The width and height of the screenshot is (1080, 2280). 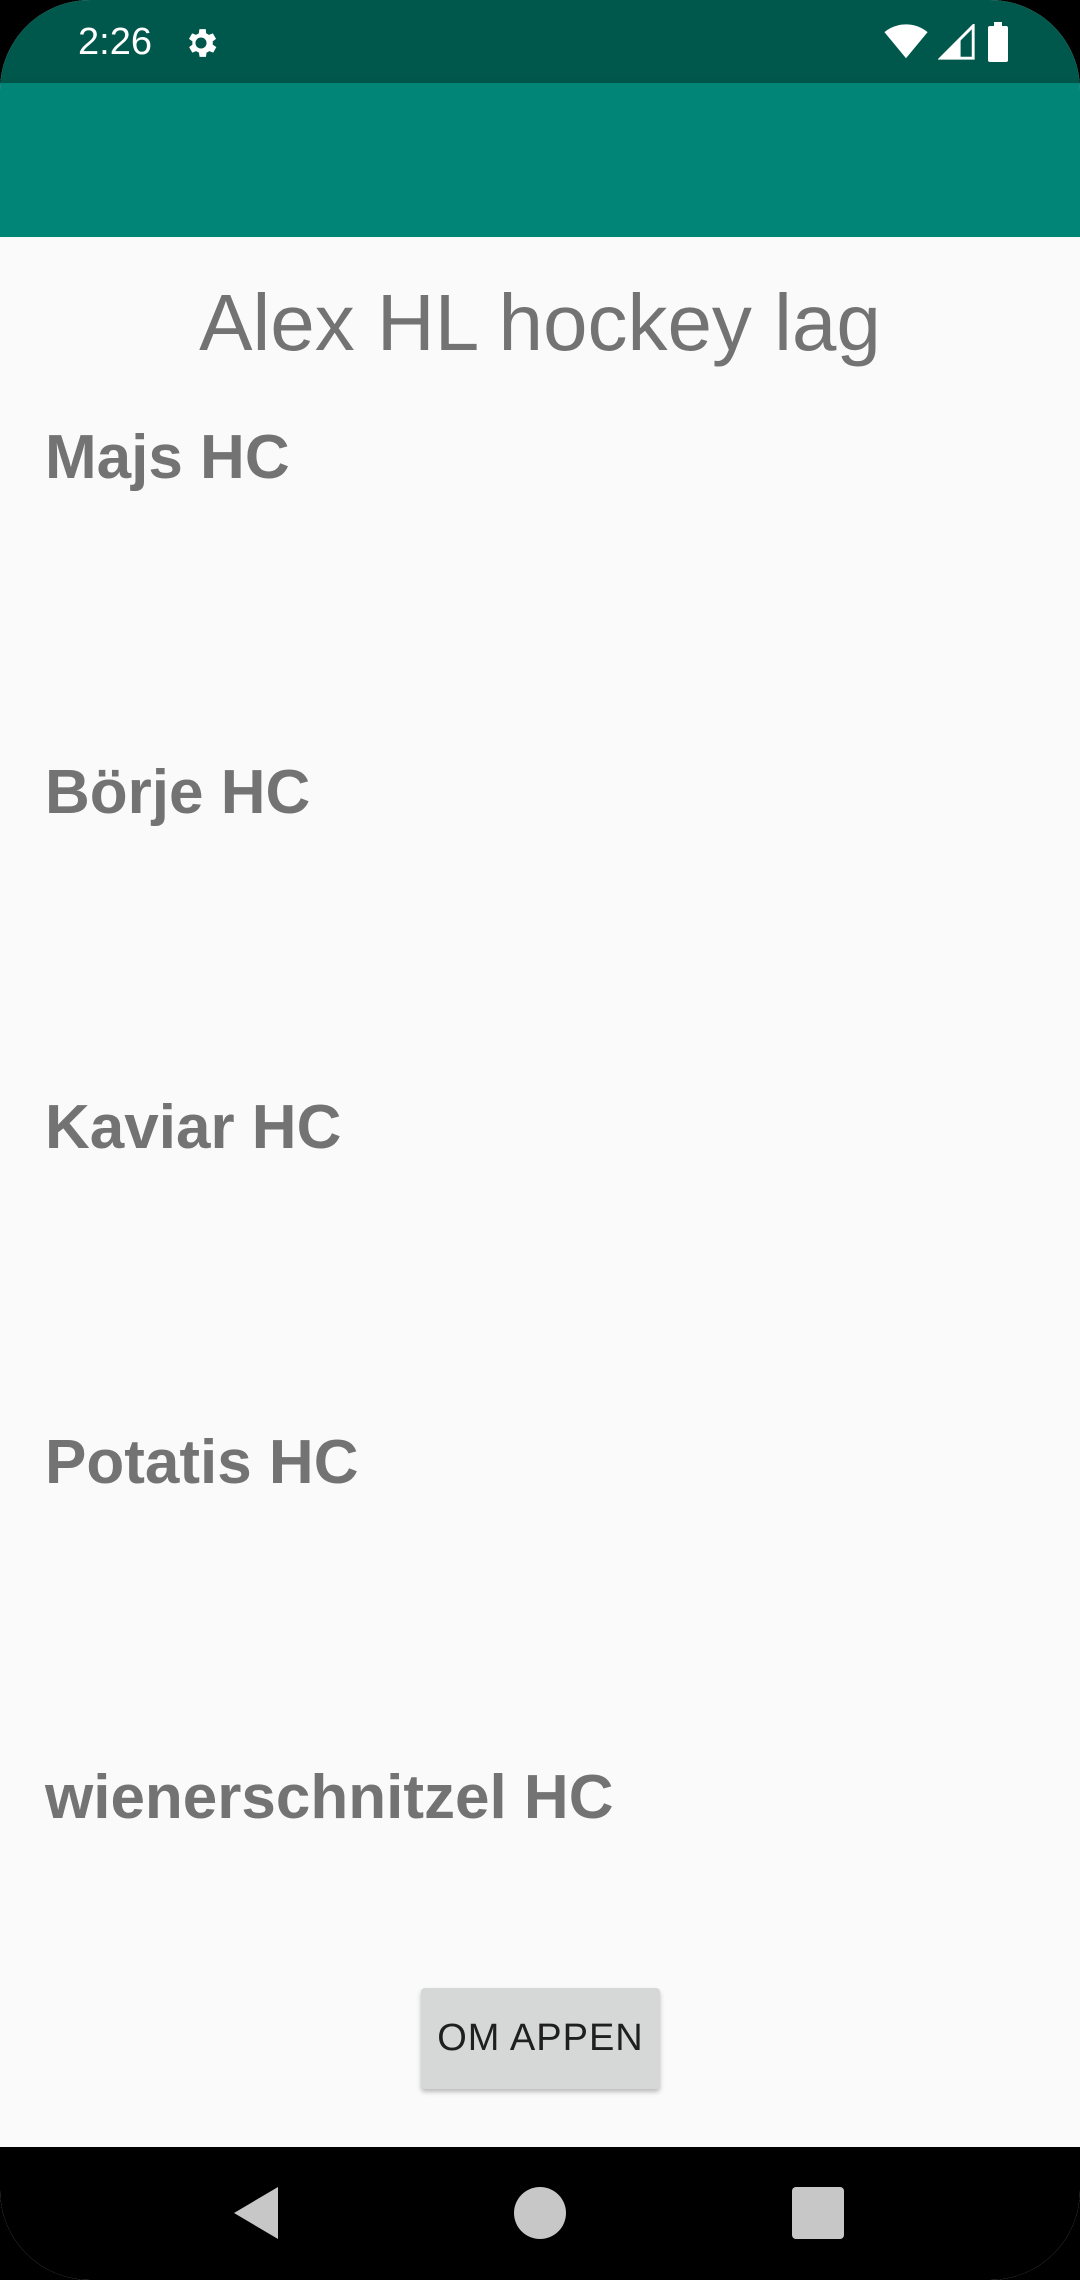 I want to click on team-item-majs: Majs HC, so click(x=167, y=458).